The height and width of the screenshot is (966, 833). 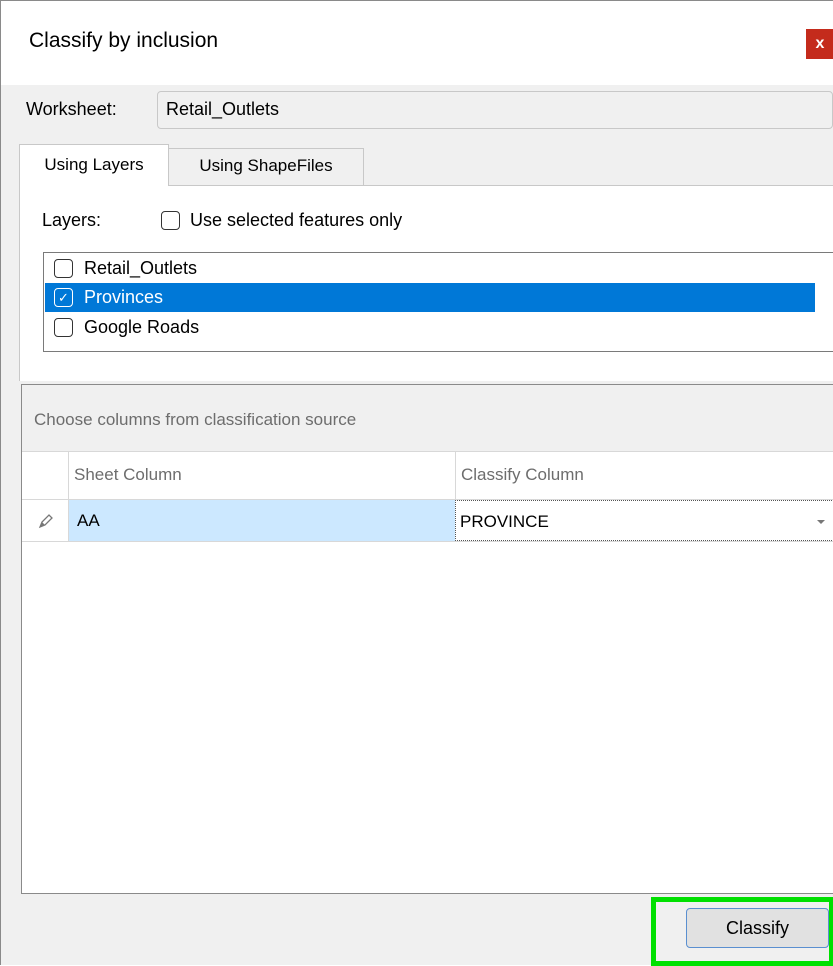 What do you see at coordinates (94, 165) in the screenshot?
I see `tab-using-layers: Using Layers` at bounding box center [94, 165].